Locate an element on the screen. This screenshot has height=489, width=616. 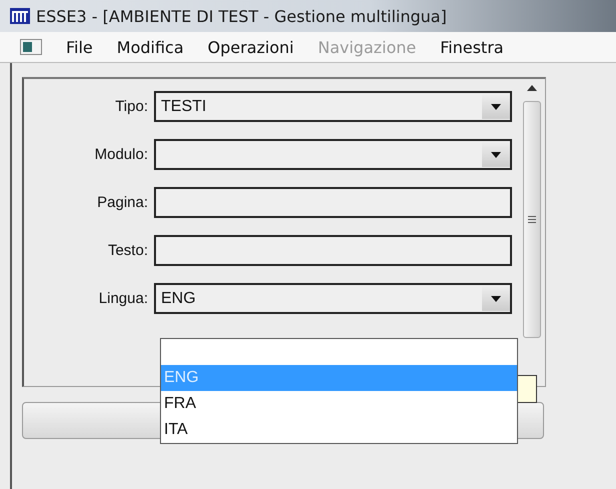
grip-icon is located at coordinates (532, 219).